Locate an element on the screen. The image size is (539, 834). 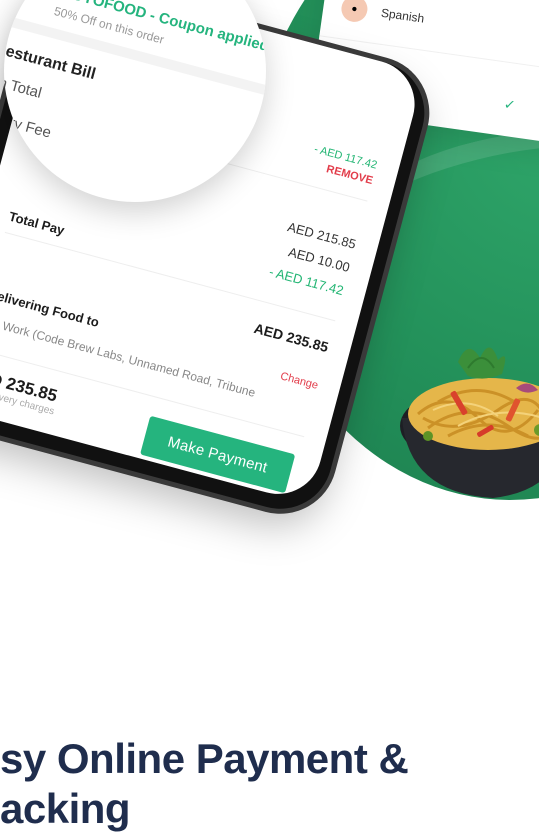
discount-row: - AED 117.42 is located at coordinates (180, 246).